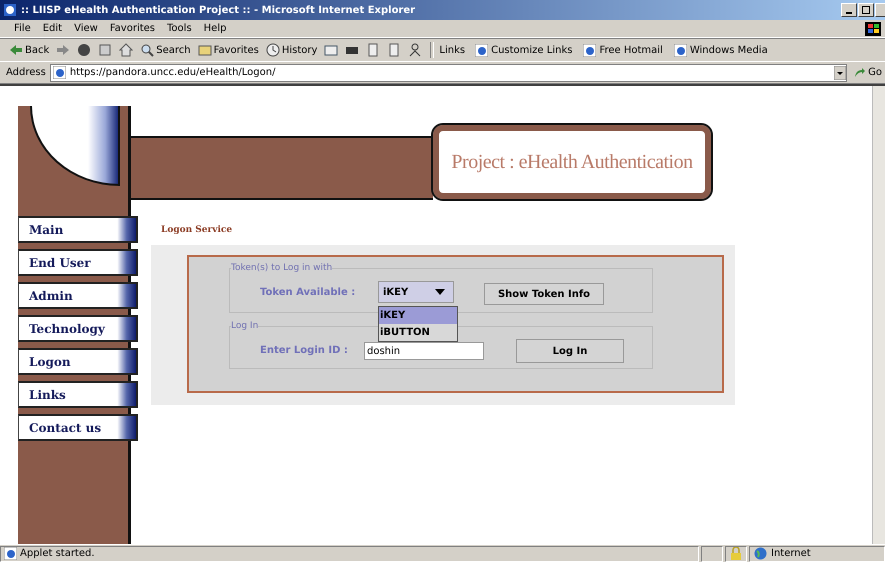 Image resolution: width=885 pixels, height=562 pixels. I want to click on menu-item: File, so click(22, 28).